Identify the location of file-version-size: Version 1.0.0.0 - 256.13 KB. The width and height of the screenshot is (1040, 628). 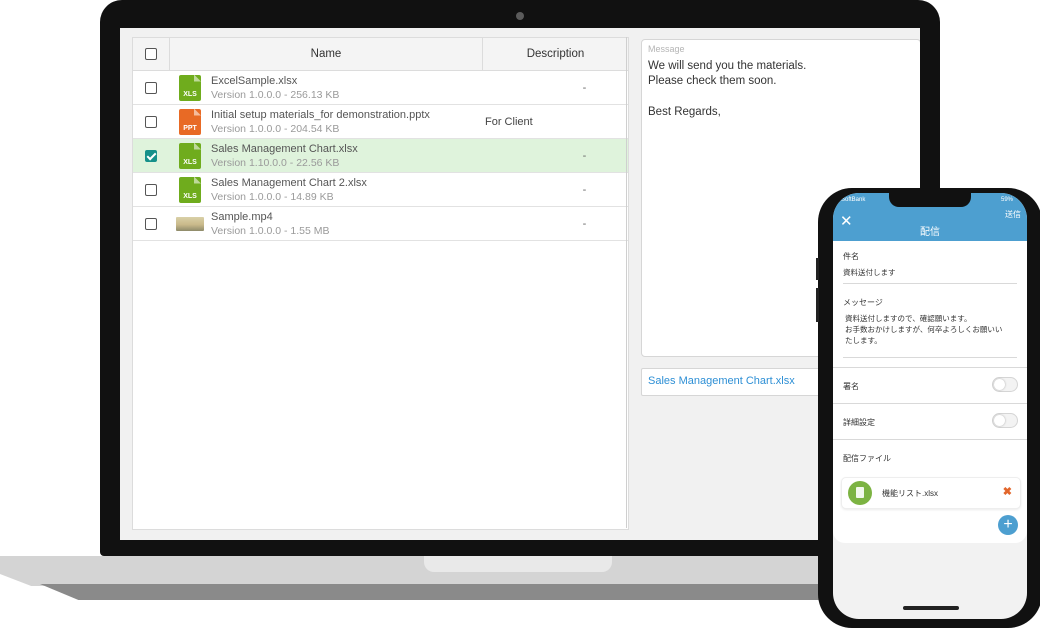
(275, 94).